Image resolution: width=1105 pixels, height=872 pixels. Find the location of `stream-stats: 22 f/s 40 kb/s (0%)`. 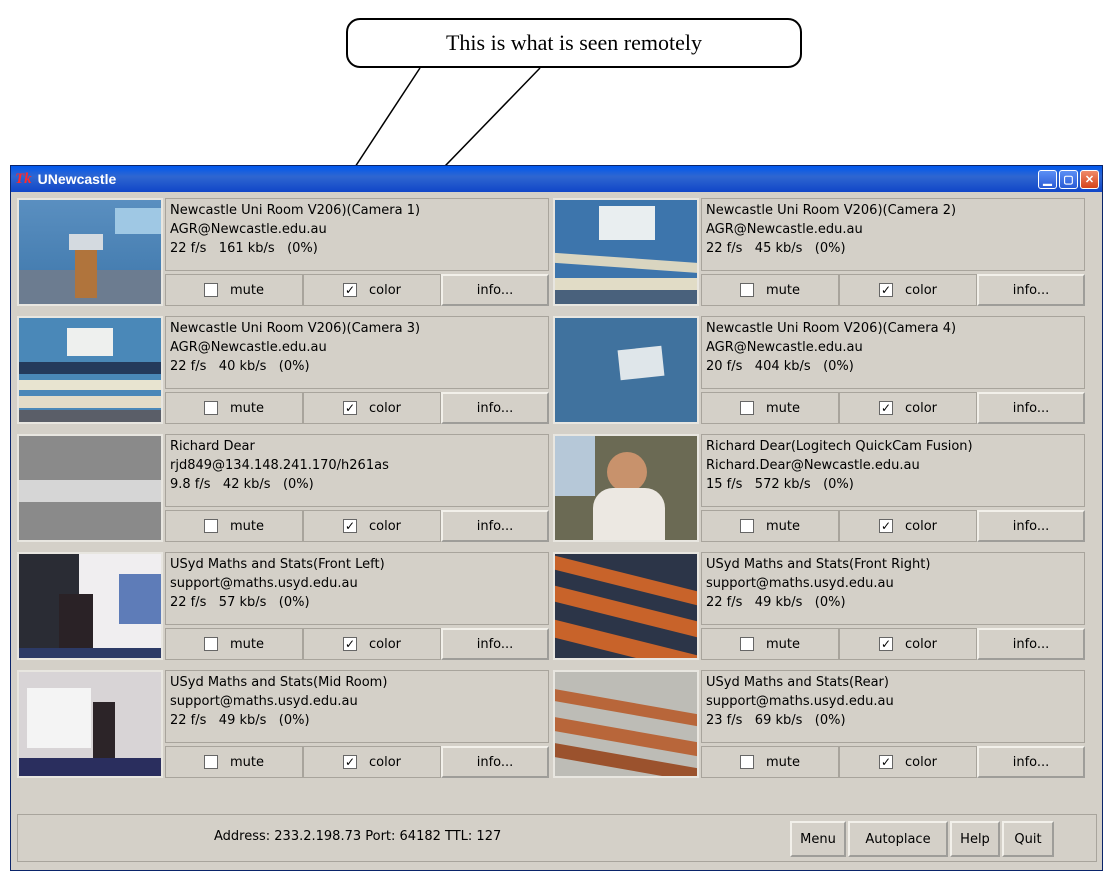

stream-stats: 22 f/s 40 kb/s (0%) is located at coordinates (240, 366).